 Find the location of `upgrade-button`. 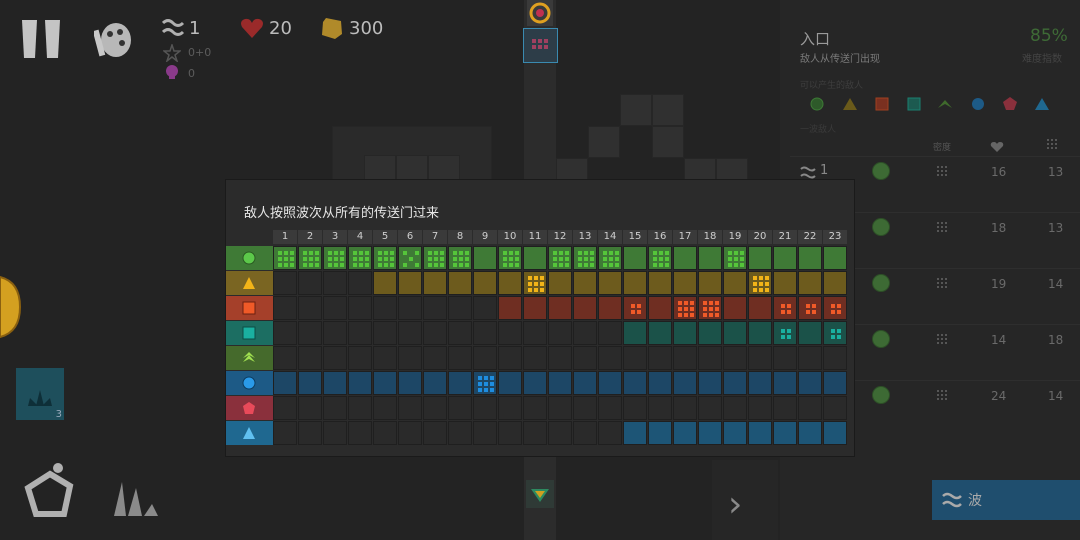

upgrade-button is located at coordinates (136, 499).